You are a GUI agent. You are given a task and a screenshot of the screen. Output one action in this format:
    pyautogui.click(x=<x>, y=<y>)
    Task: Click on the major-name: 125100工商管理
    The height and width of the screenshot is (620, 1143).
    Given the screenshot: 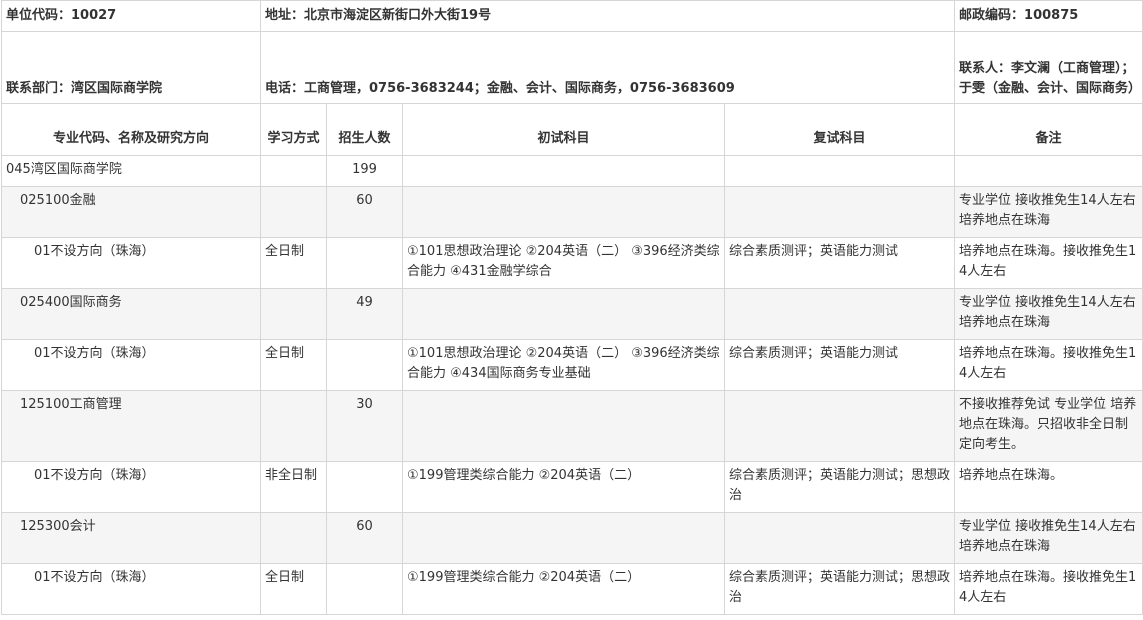 What is the action you would take?
    pyautogui.click(x=131, y=426)
    